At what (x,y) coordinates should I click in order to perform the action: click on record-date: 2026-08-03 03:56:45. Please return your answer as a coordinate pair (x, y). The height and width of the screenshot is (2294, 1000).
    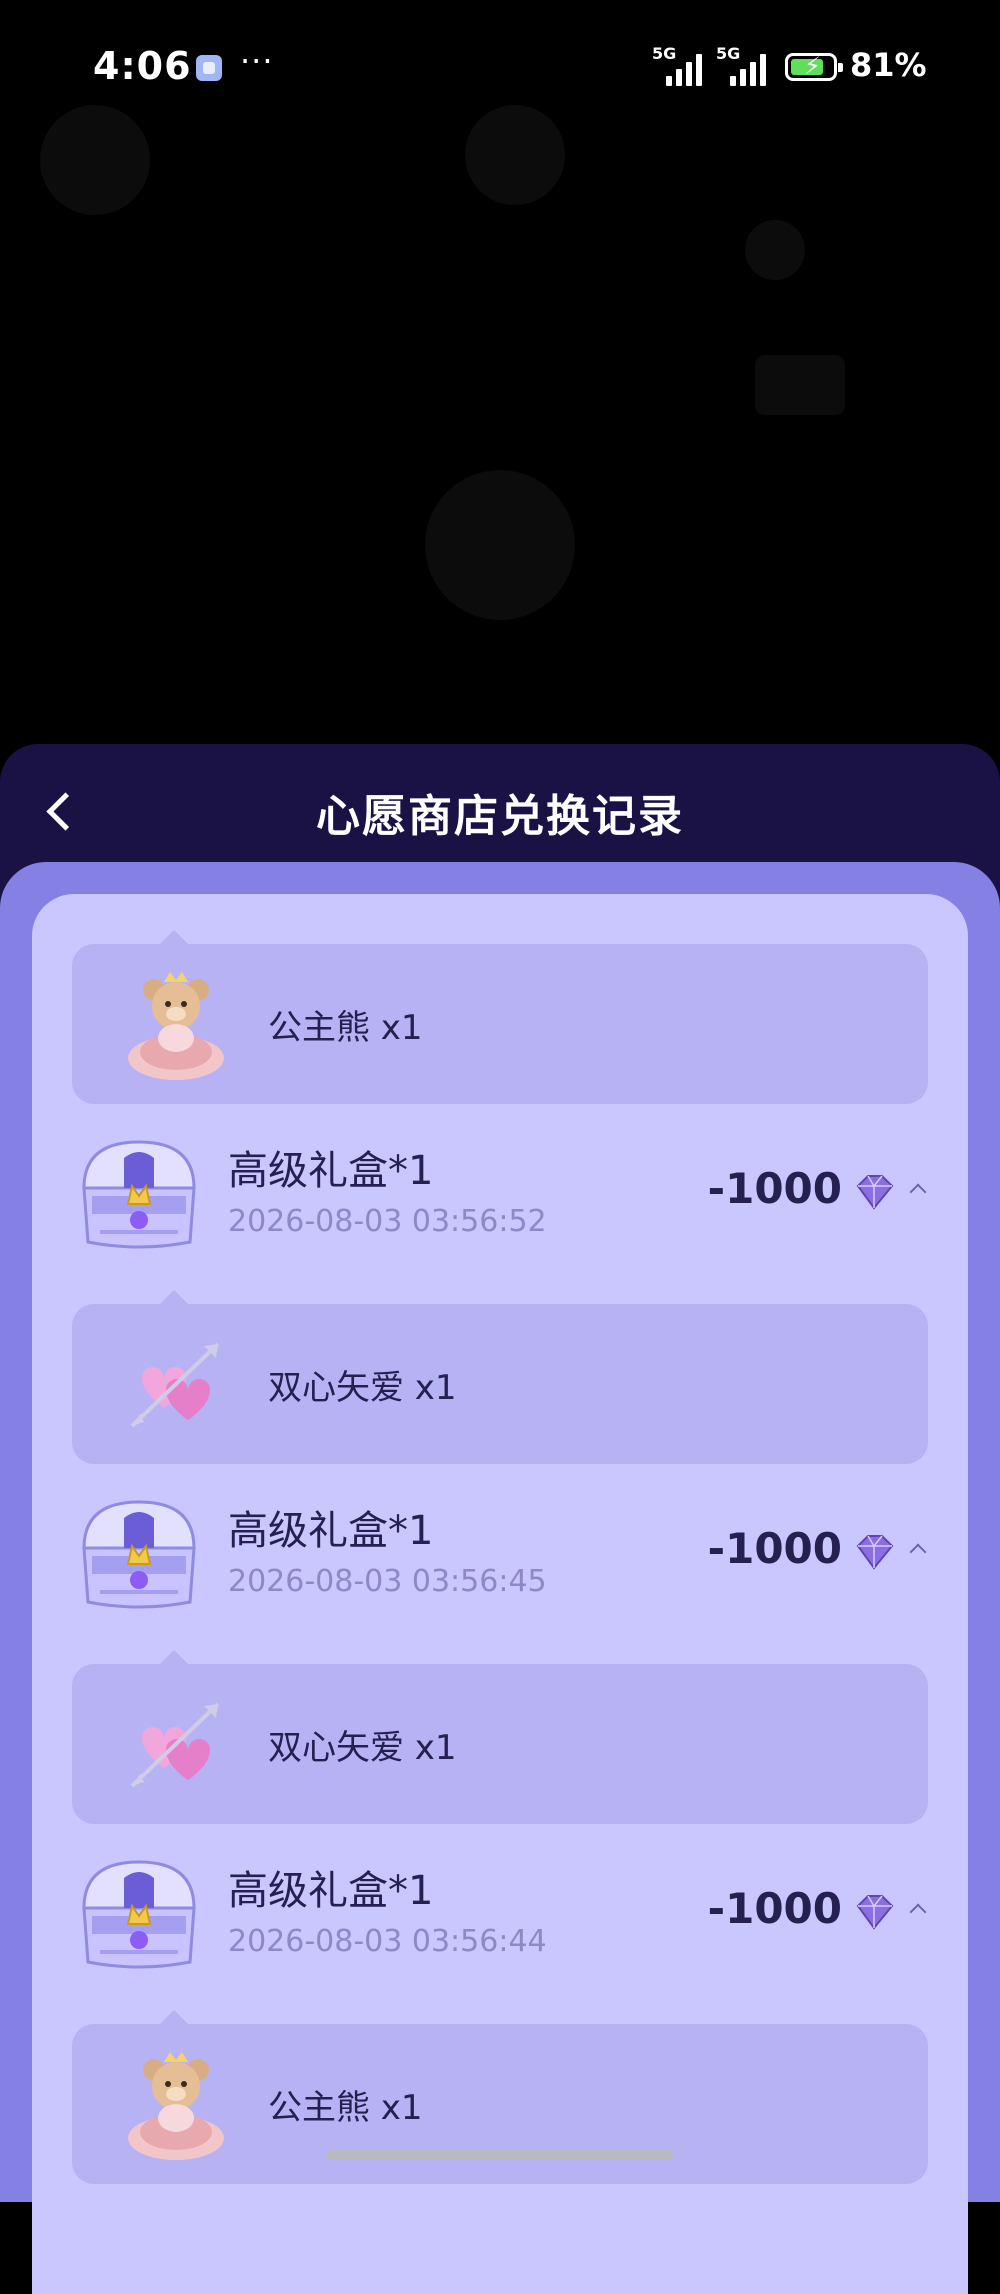
    Looking at the image, I should click on (387, 1581).